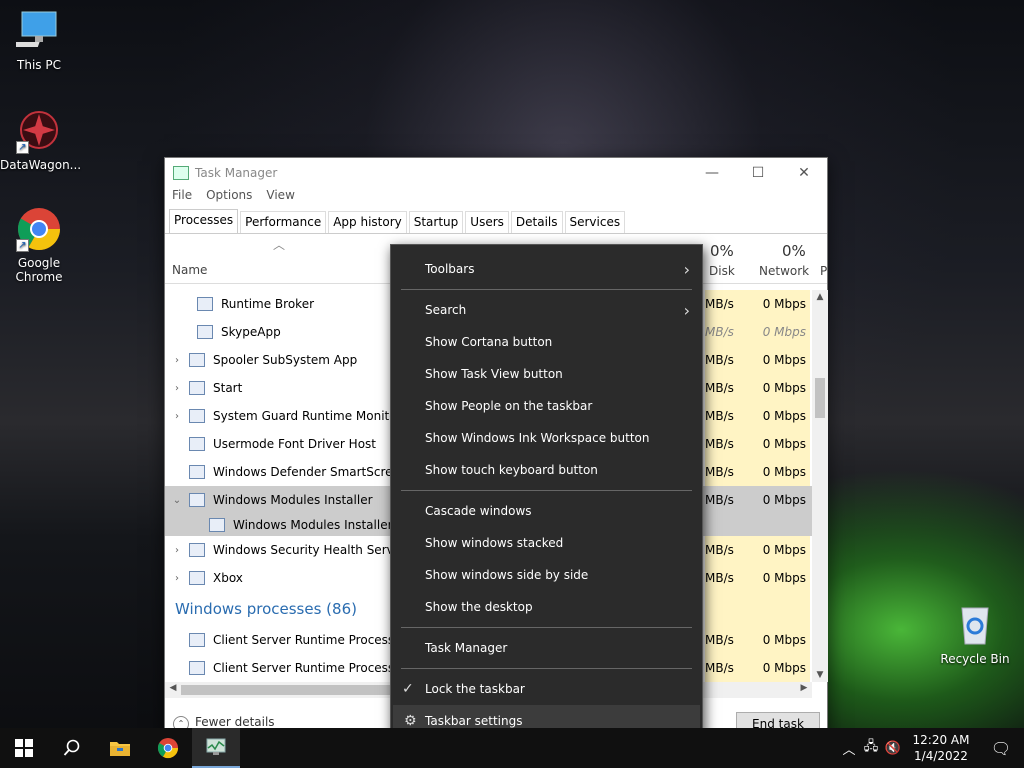 The width and height of the screenshot is (1024, 768). Describe the element at coordinates (546, 607) in the screenshot. I see `menu-item-show-the-desktop: Show the desktop` at that location.